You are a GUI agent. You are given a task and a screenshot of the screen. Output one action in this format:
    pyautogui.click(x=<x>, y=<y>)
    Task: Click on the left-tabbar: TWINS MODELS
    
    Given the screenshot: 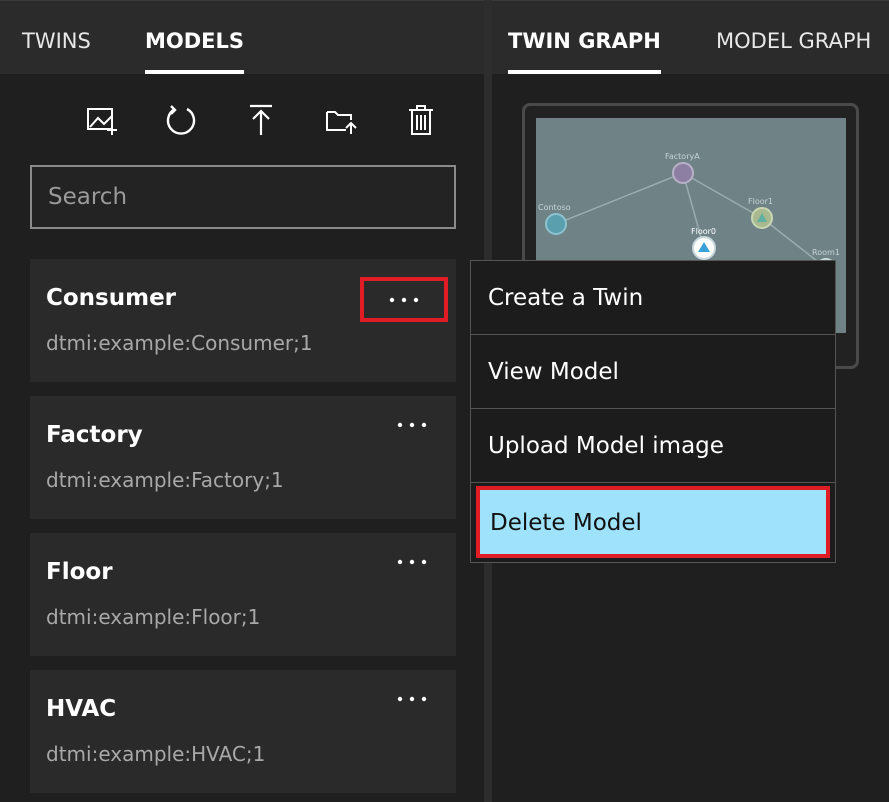 What is the action you would take?
    pyautogui.click(x=242, y=37)
    